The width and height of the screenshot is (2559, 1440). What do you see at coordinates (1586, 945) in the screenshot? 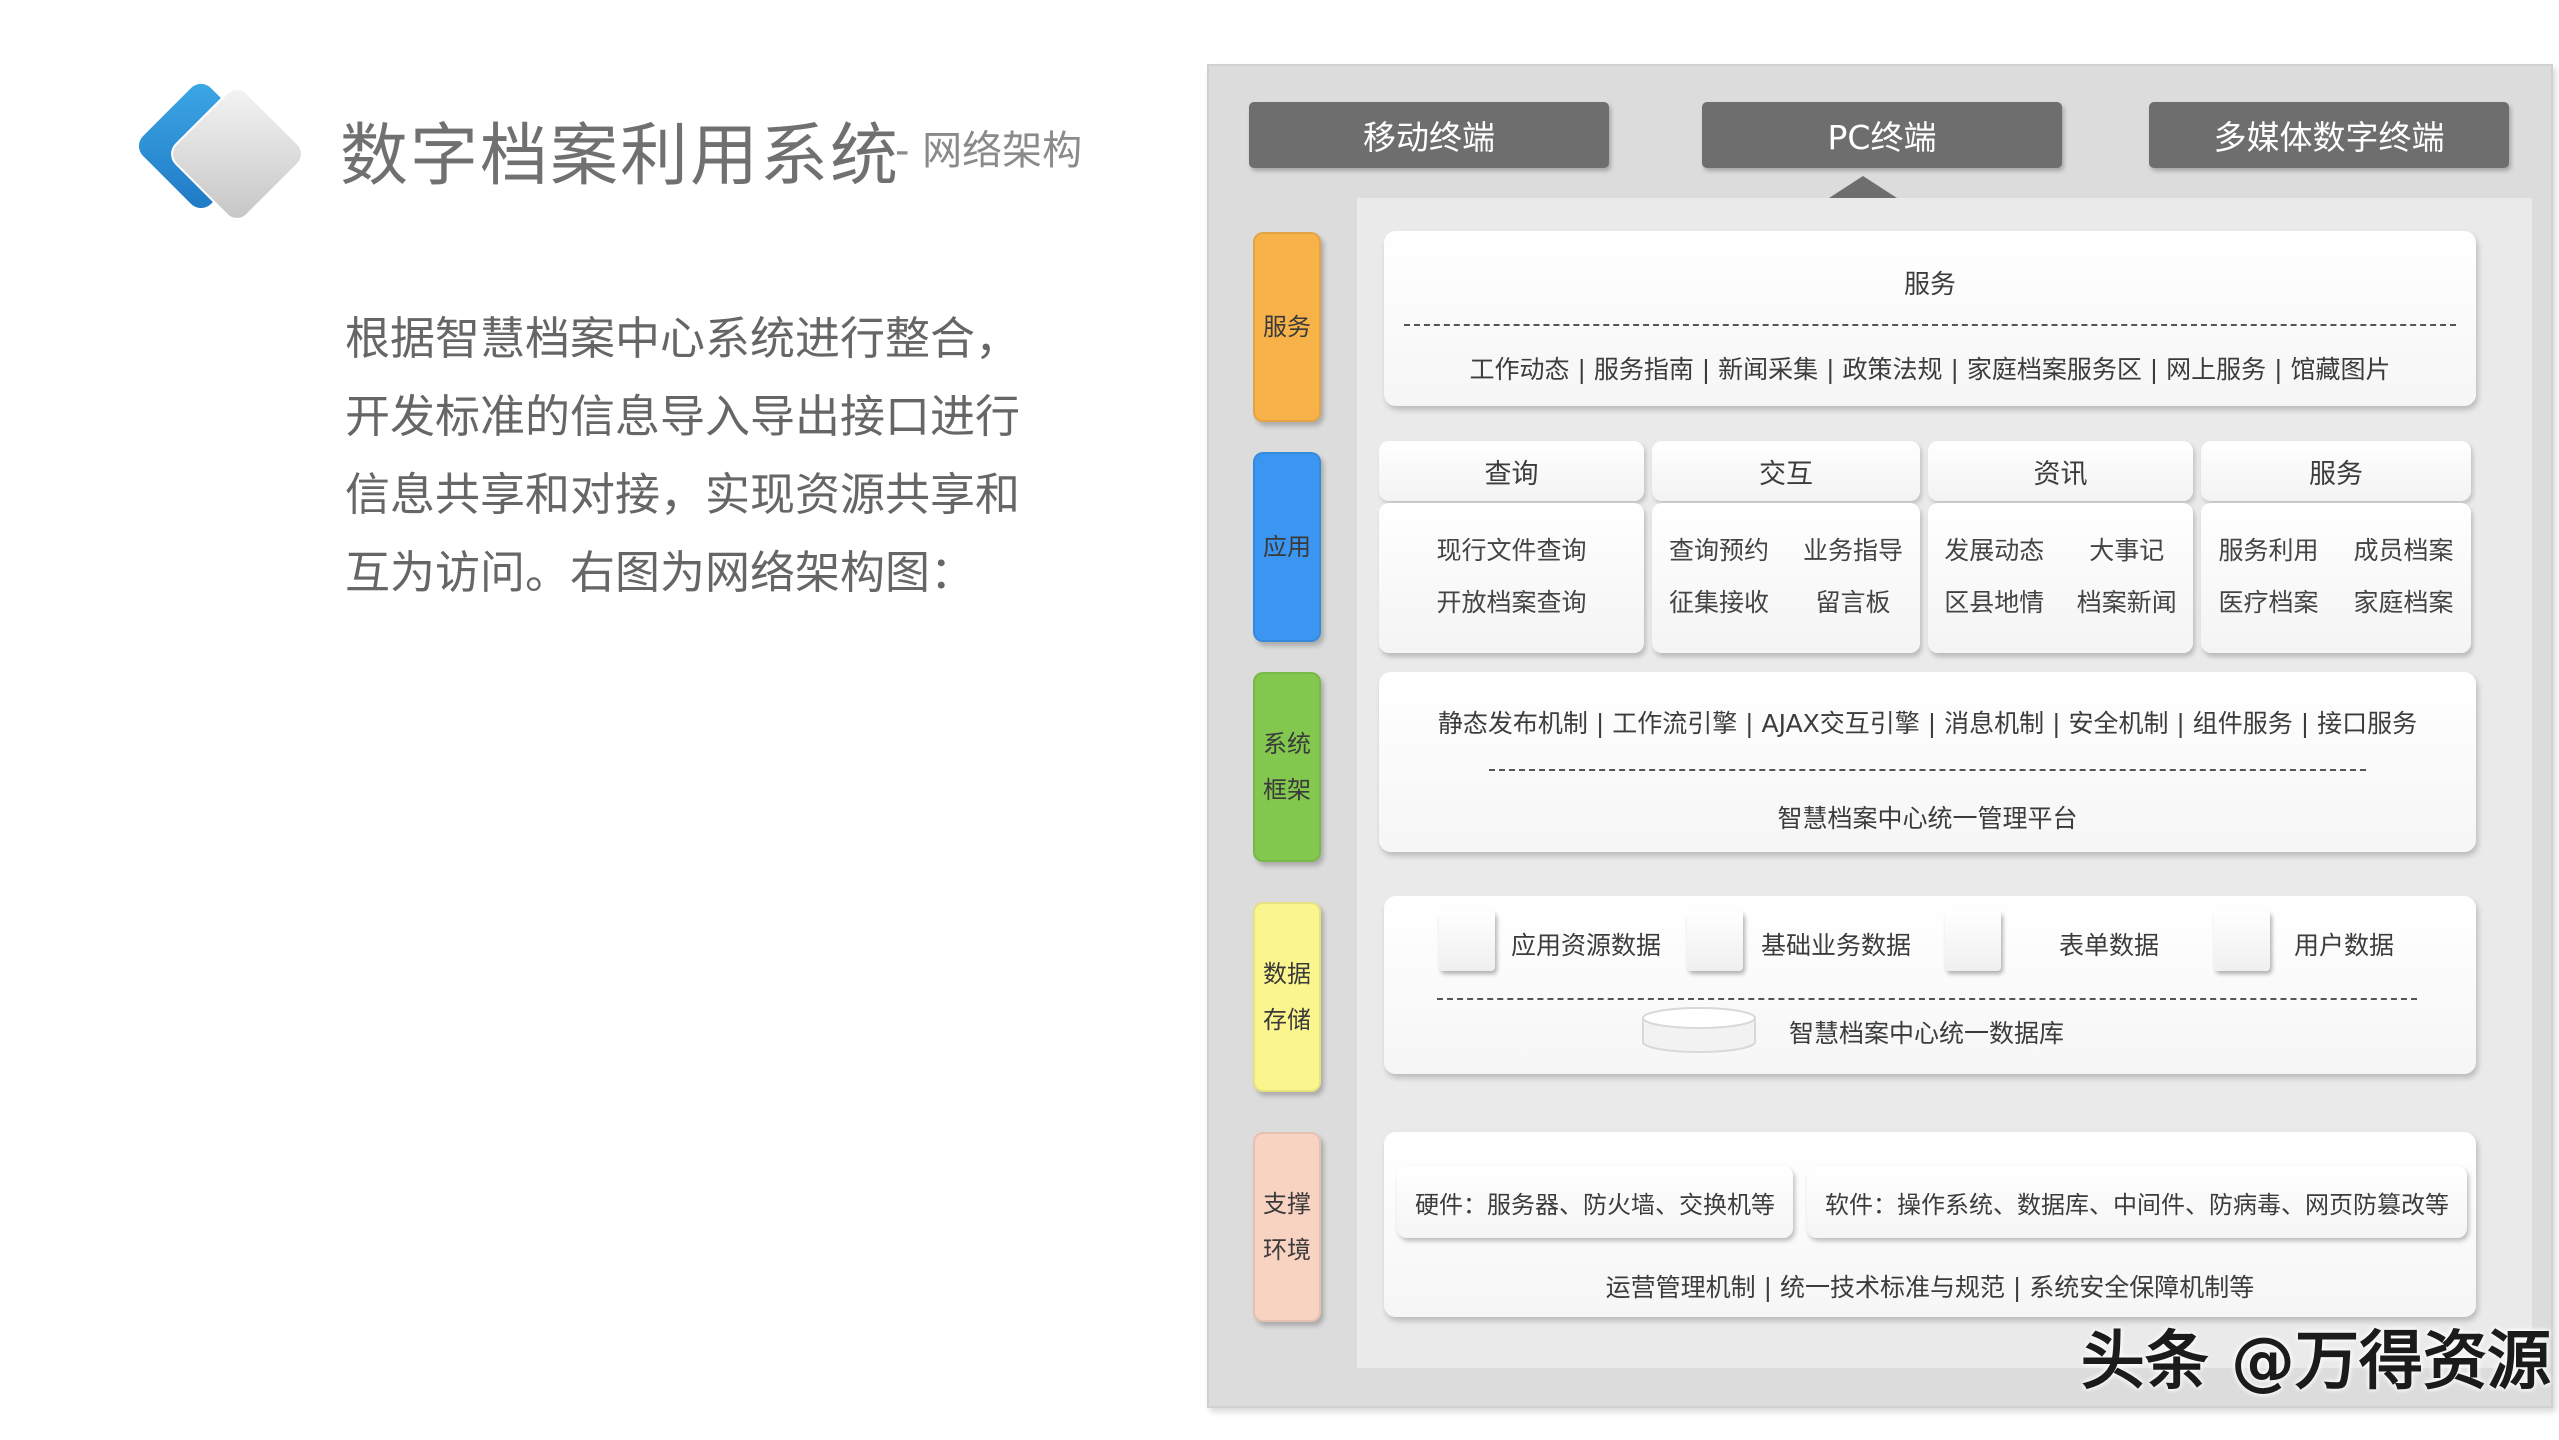
I see `storage-item: 应用资源数据` at bounding box center [1586, 945].